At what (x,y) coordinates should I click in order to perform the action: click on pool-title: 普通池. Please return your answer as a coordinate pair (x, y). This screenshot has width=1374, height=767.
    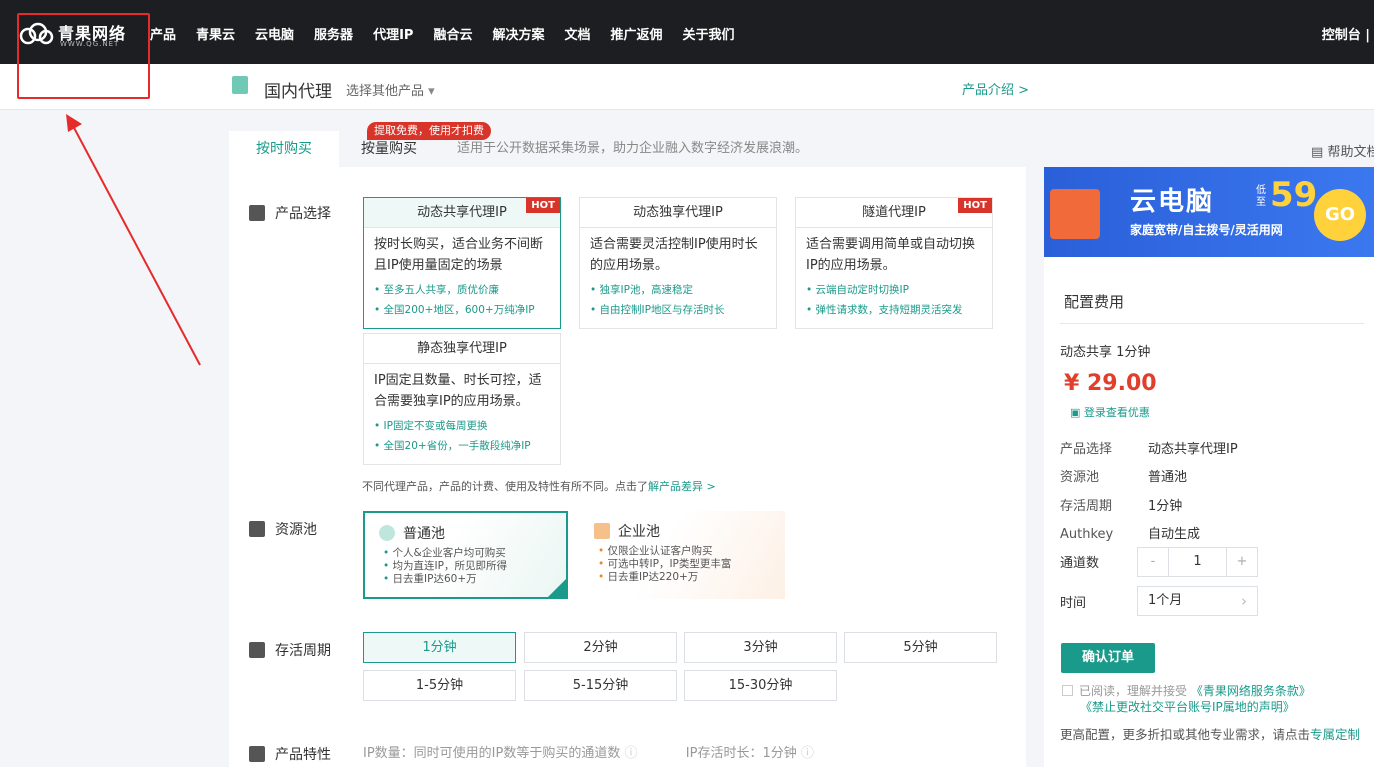
    Looking at the image, I should click on (424, 534).